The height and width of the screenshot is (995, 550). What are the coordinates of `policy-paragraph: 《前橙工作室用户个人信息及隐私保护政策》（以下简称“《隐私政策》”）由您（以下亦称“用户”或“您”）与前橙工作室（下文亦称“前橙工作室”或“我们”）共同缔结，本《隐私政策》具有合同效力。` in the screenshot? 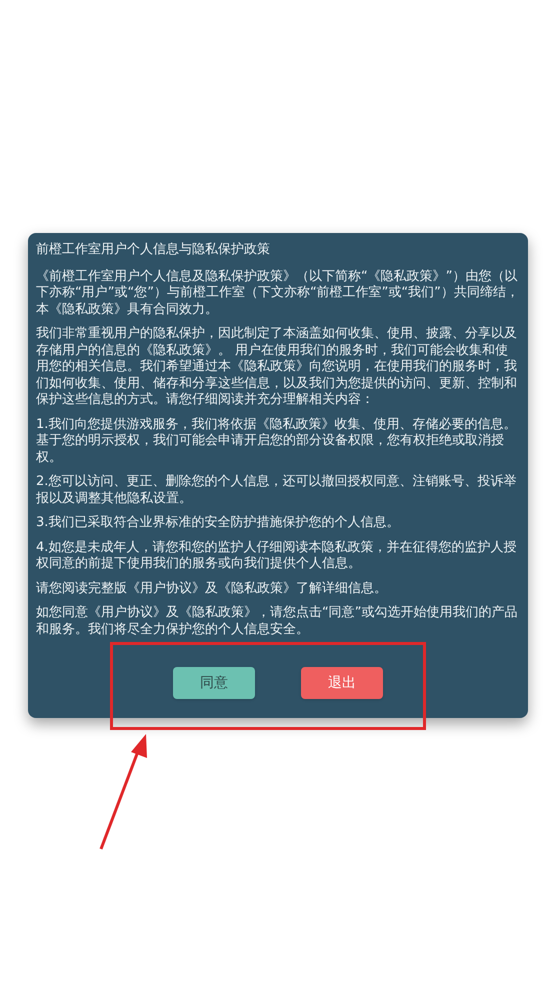 It's located at (278, 293).